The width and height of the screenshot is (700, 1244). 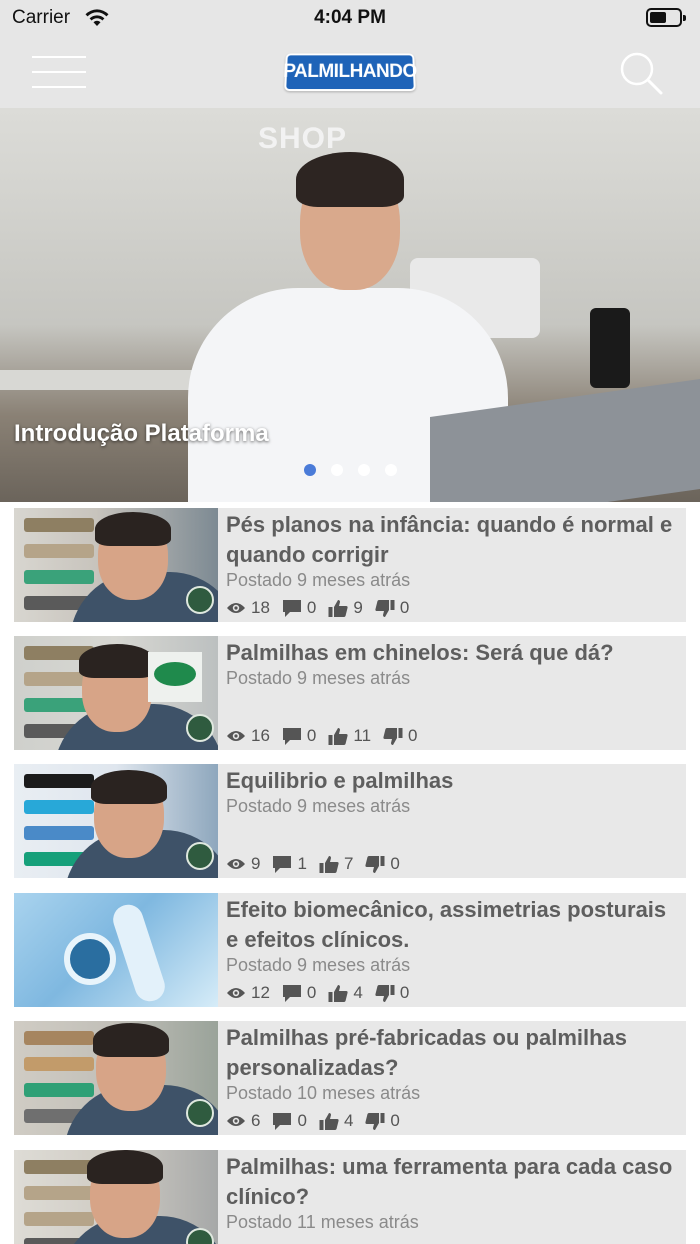 I want to click on hero-shelf, so click(x=100, y=380).